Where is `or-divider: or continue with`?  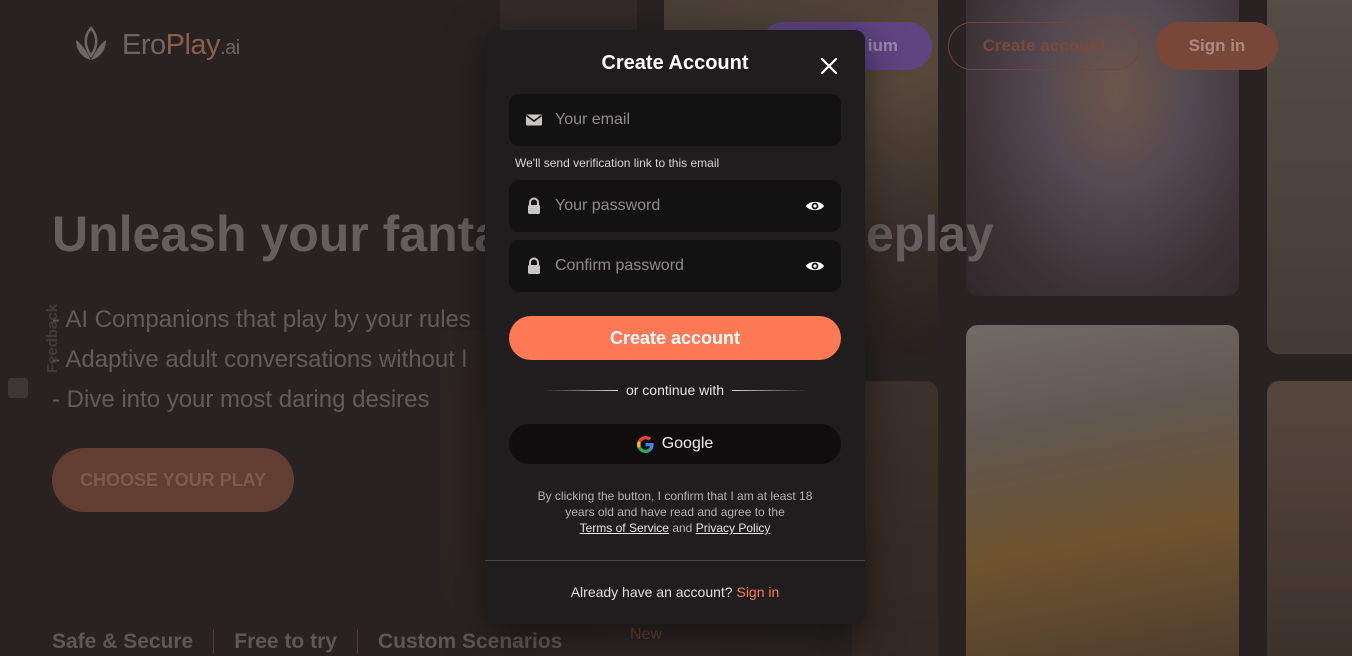 or-divider: or continue with is located at coordinates (675, 390).